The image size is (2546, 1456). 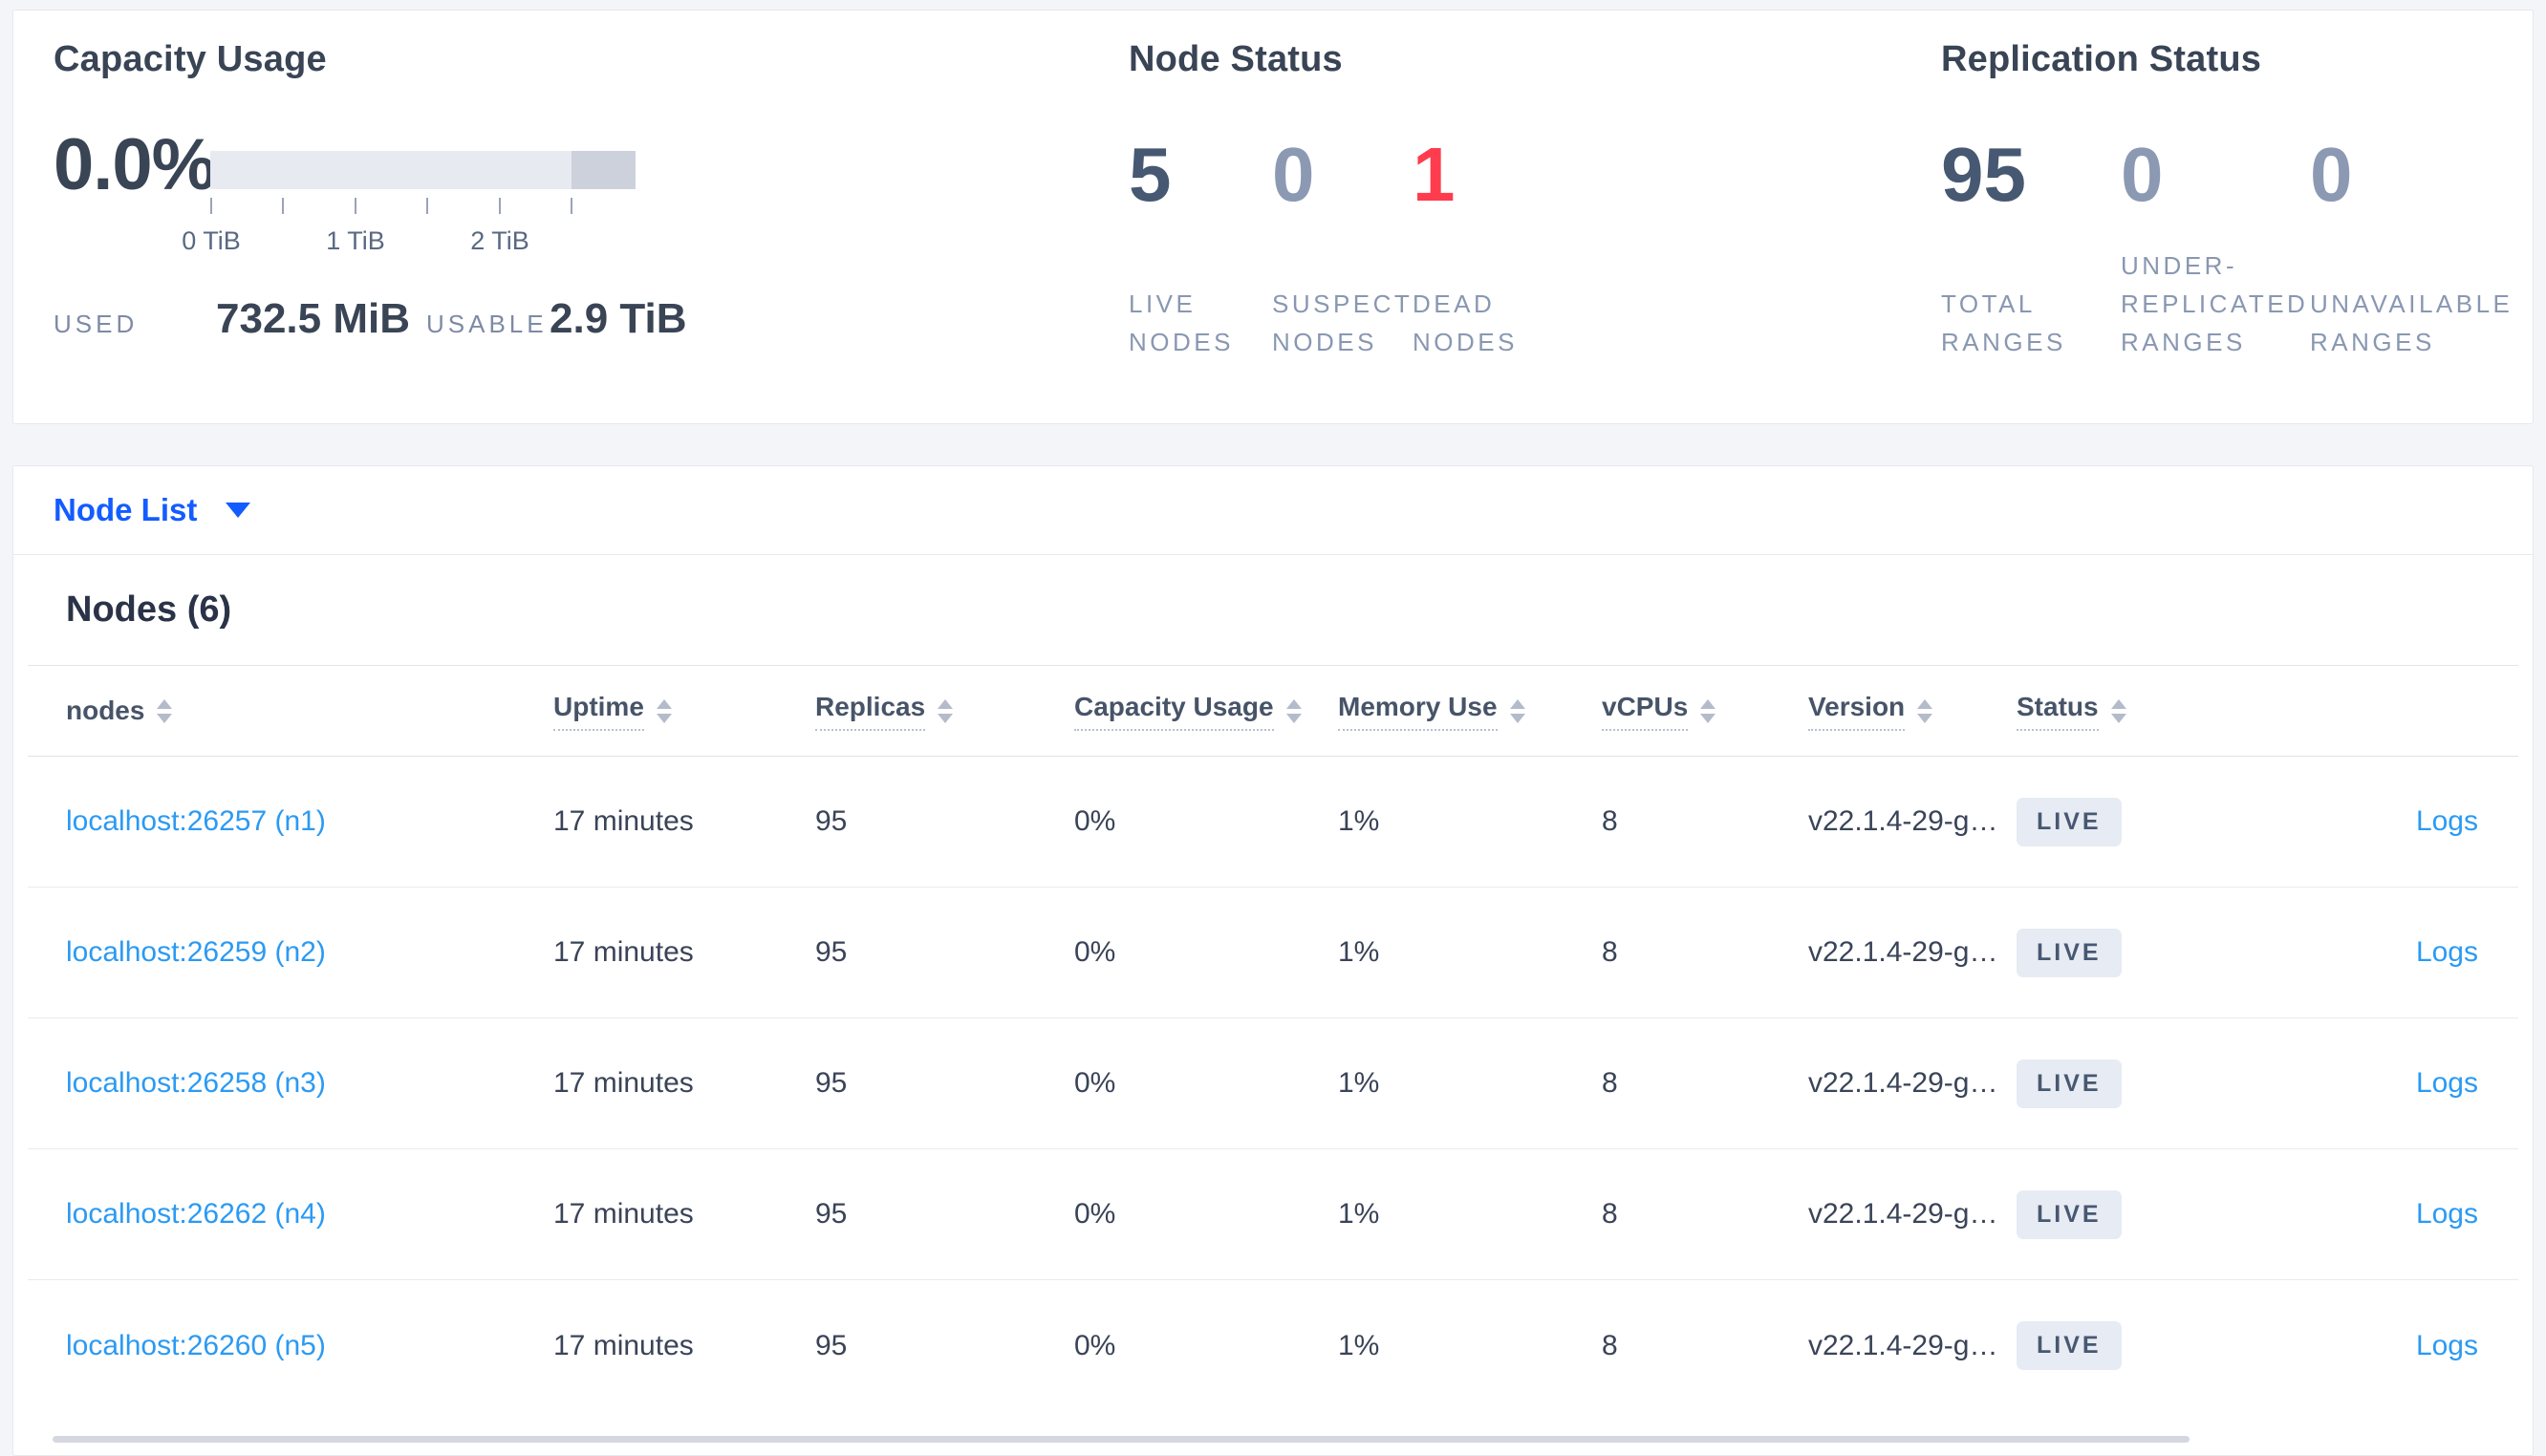 What do you see at coordinates (618, 318) in the screenshot?
I see `usable-value: 2.9 TiB` at bounding box center [618, 318].